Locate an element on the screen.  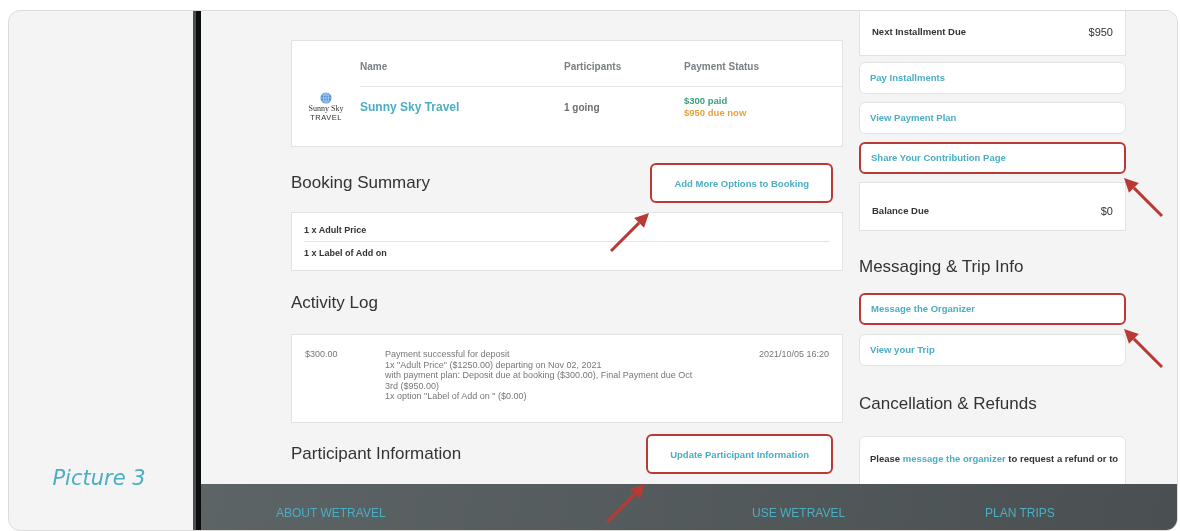
participants-count: 1 going is located at coordinates (582, 107).